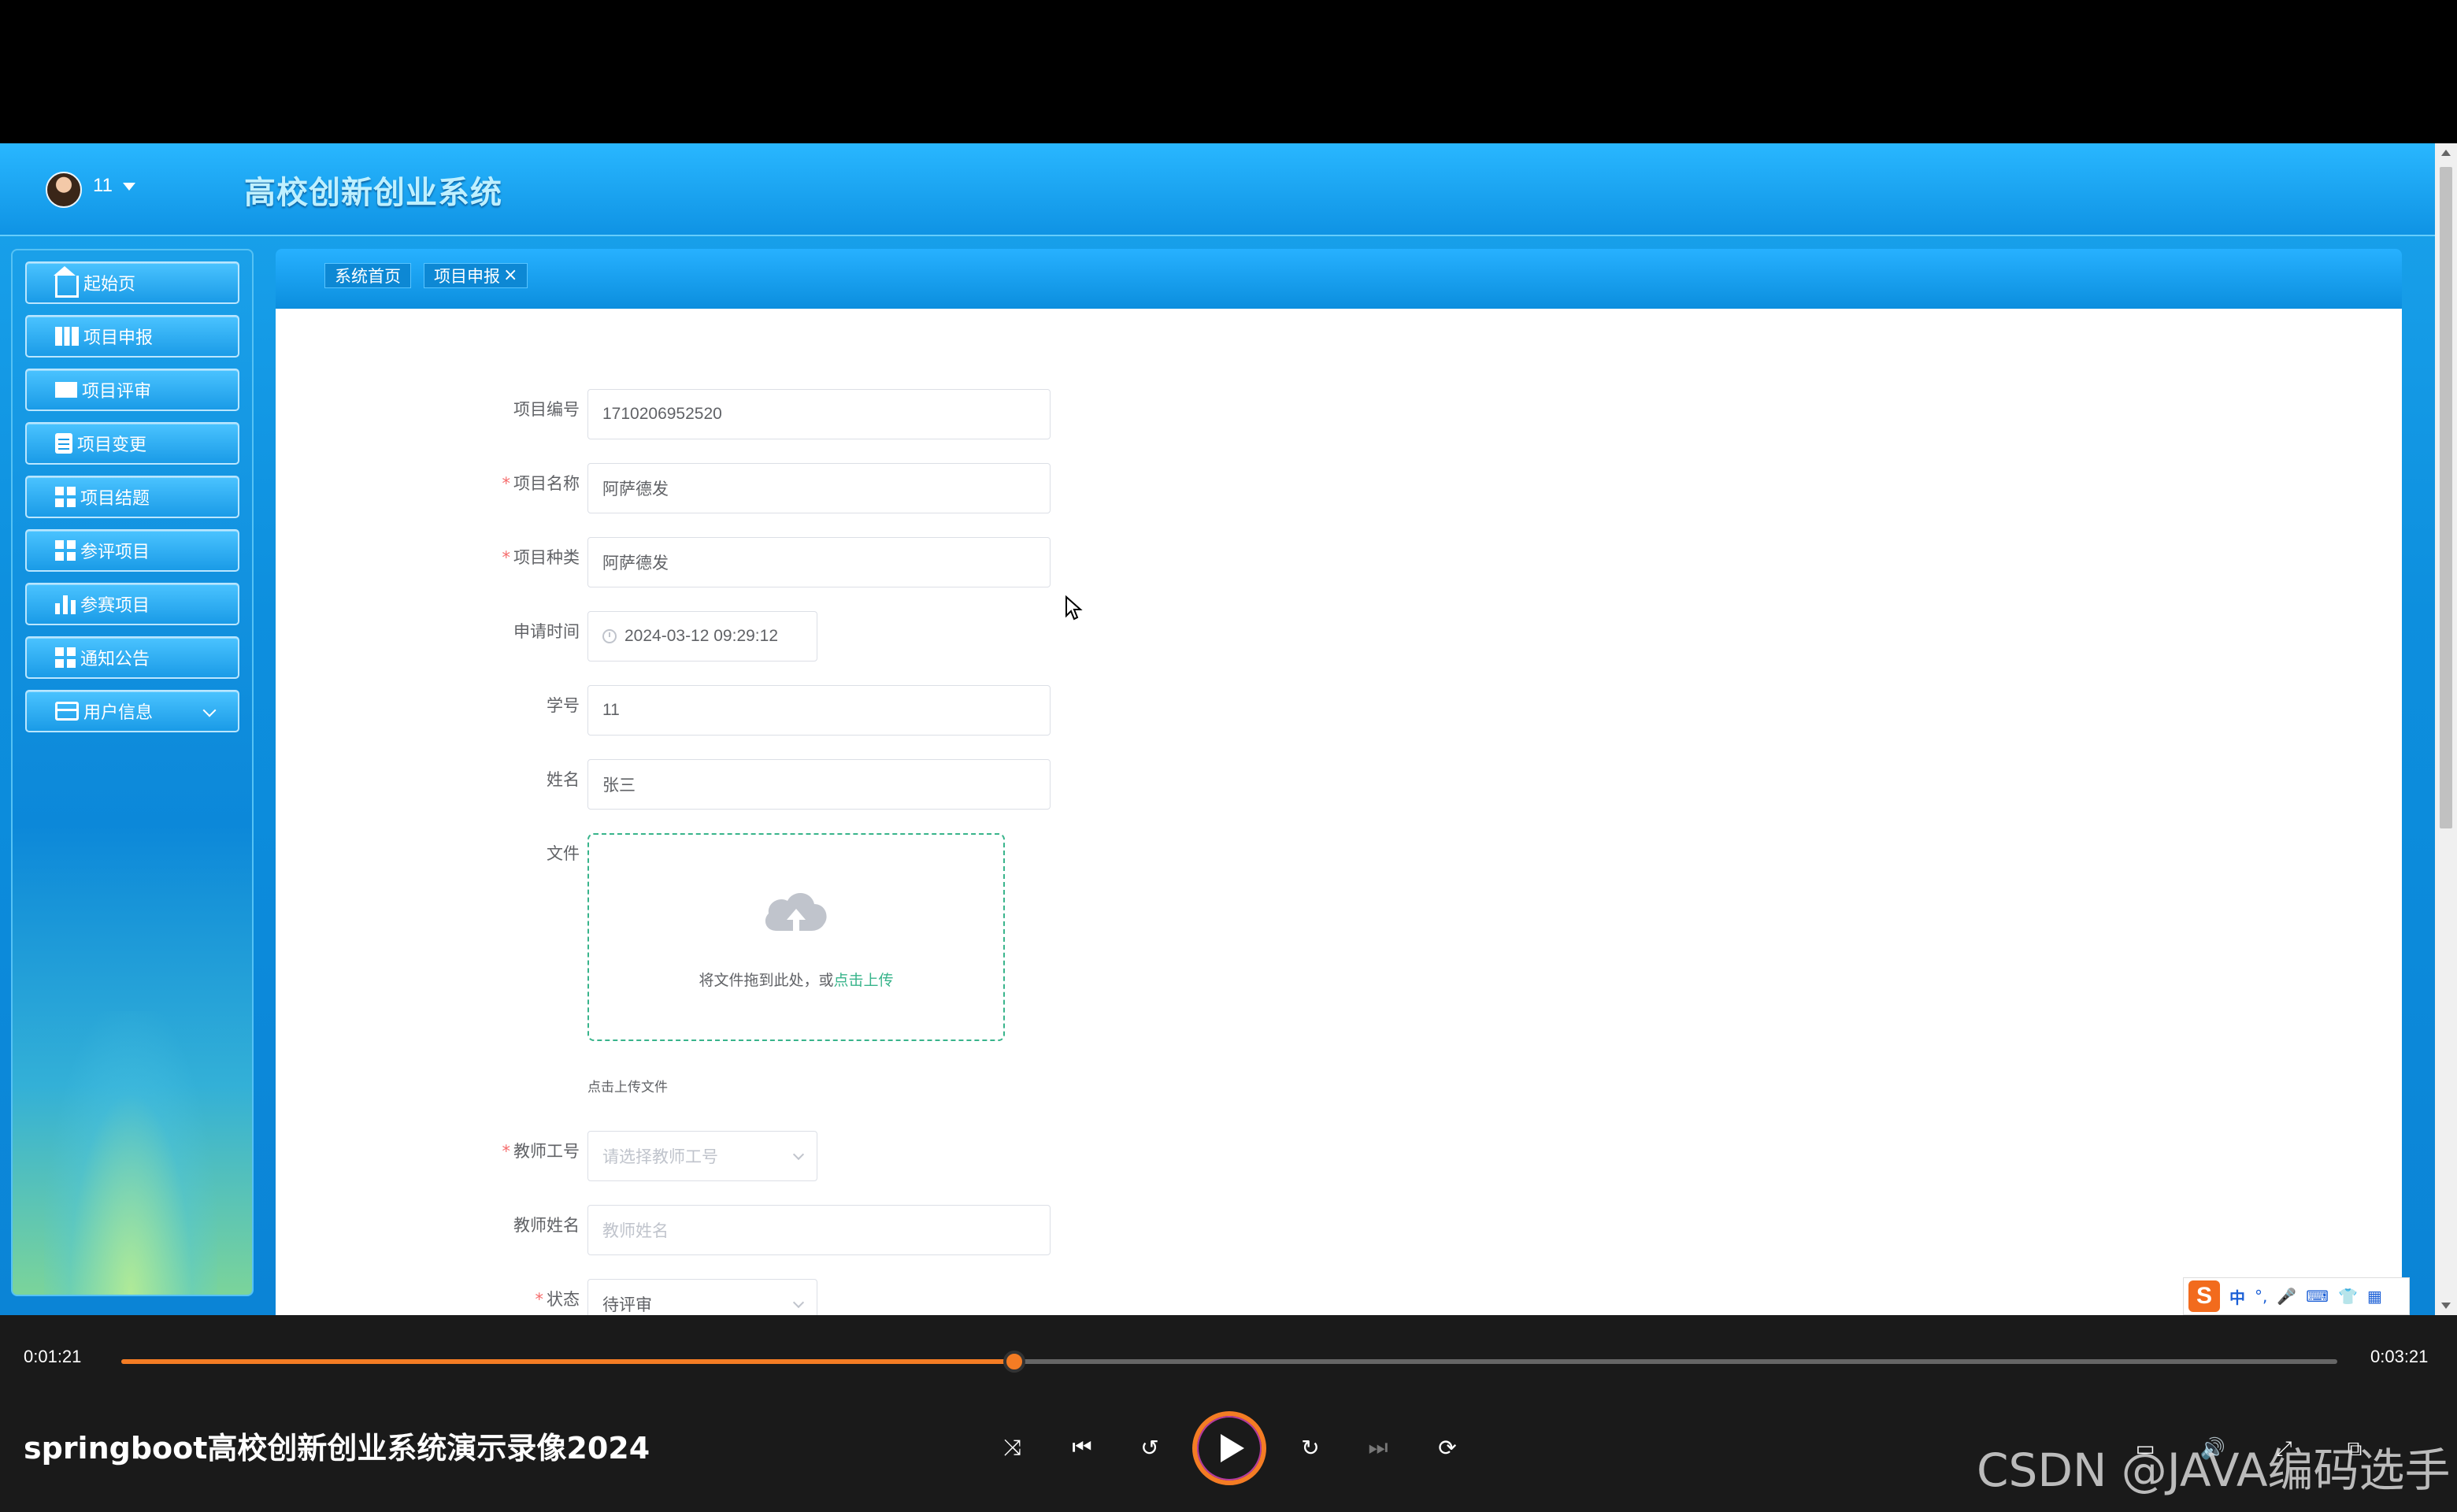 The width and height of the screenshot is (2457, 1512). Describe the element at coordinates (53, 1356) in the screenshot. I see `current-time: 0:01:21` at that location.